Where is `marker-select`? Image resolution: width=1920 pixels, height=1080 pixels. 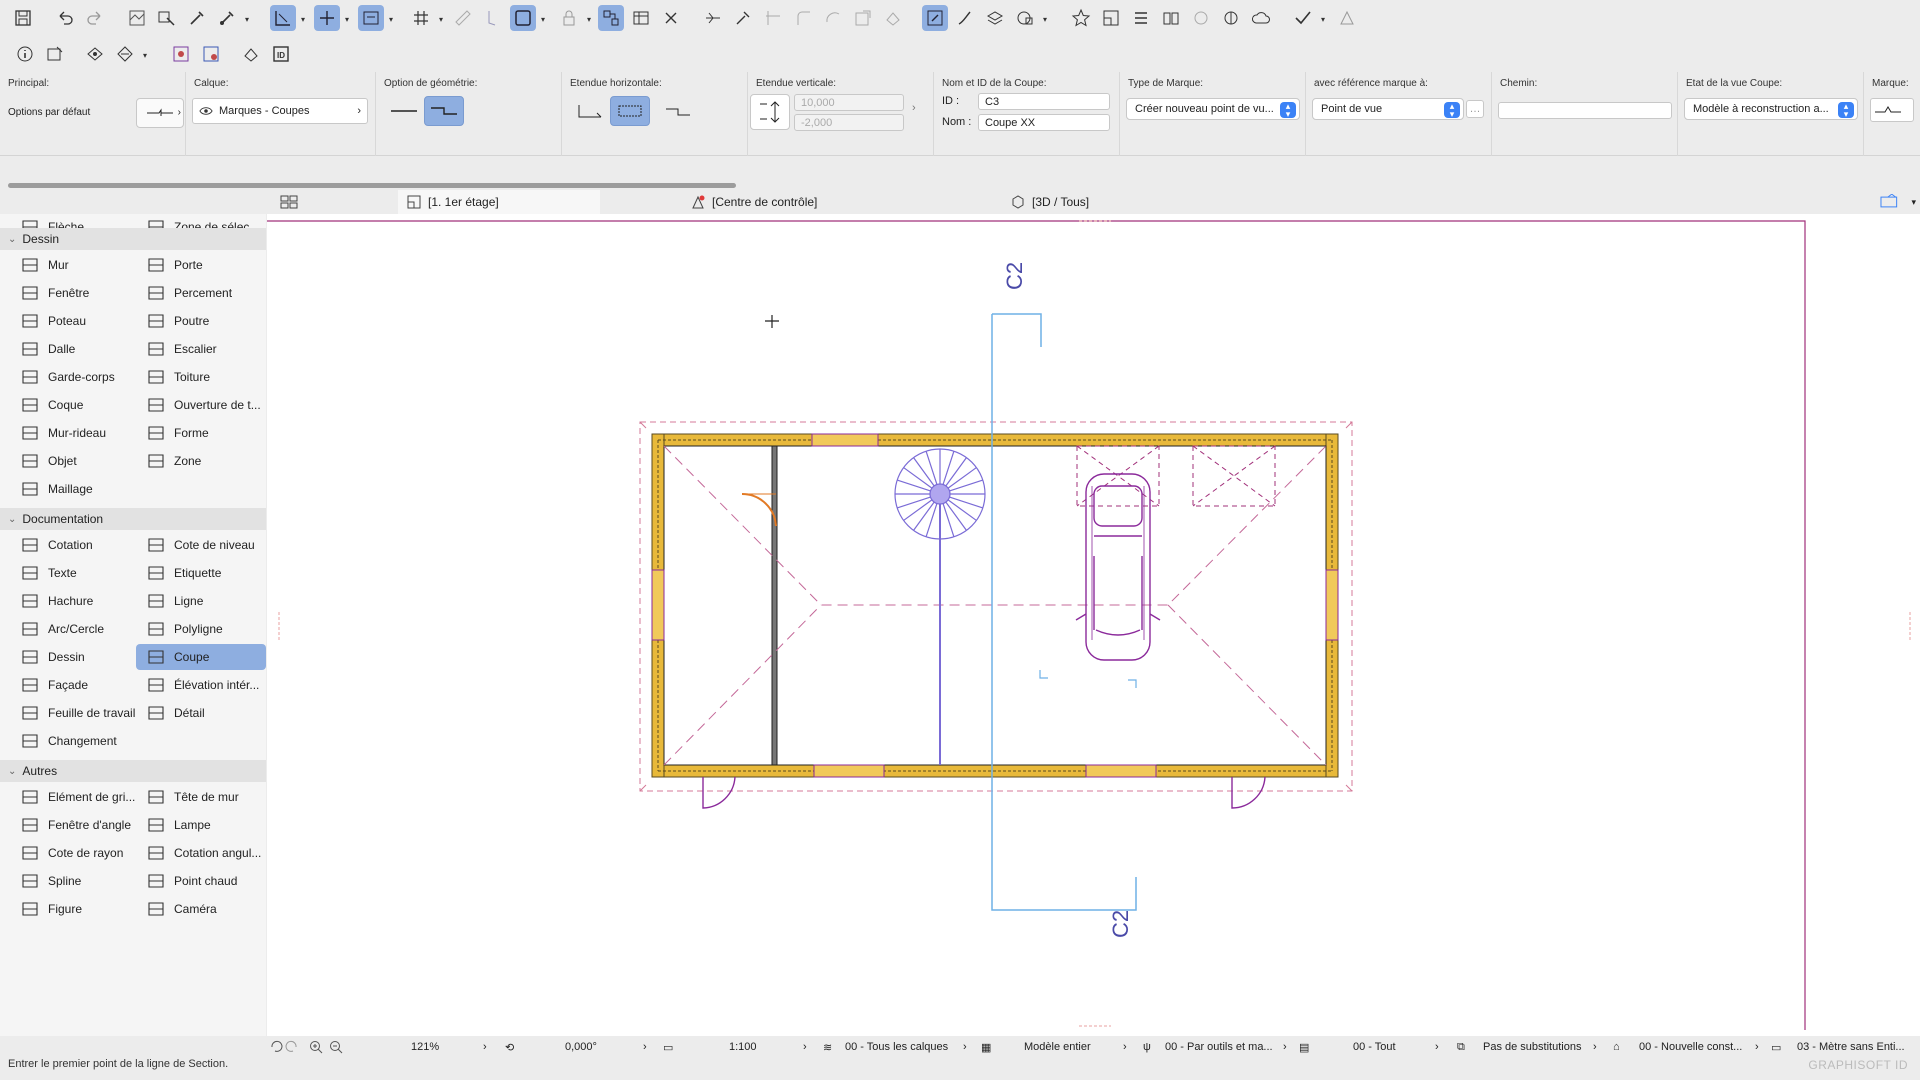
marker-select is located at coordinates (1892, 110).